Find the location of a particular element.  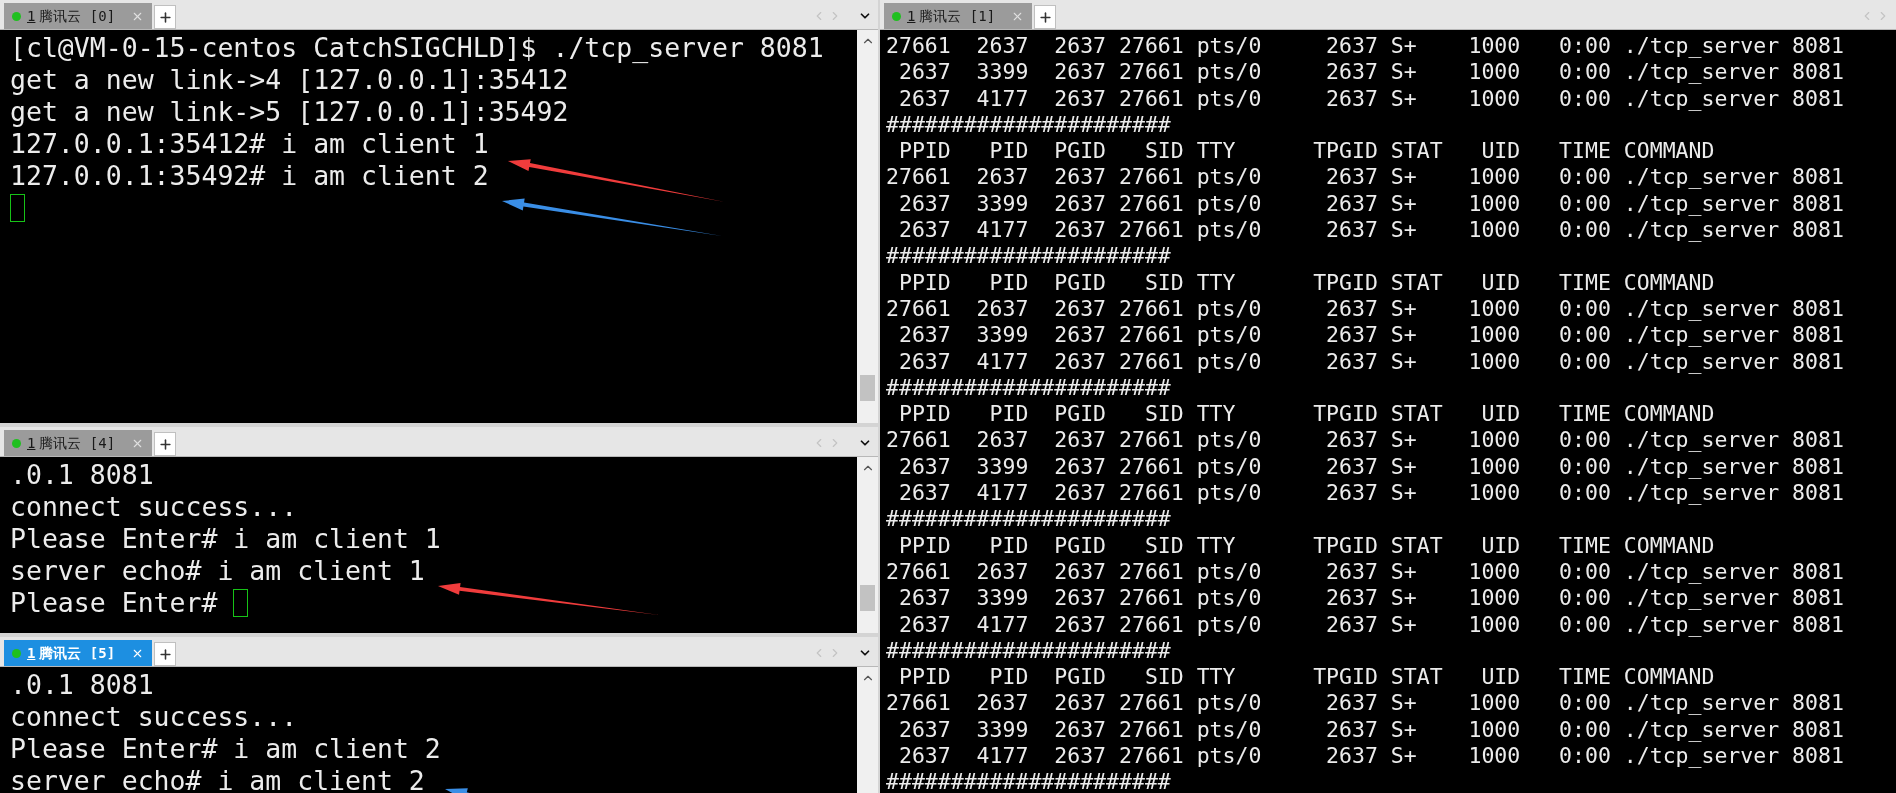

tab: 1 腾讯云 [1] is located at coordinates (958, 16).